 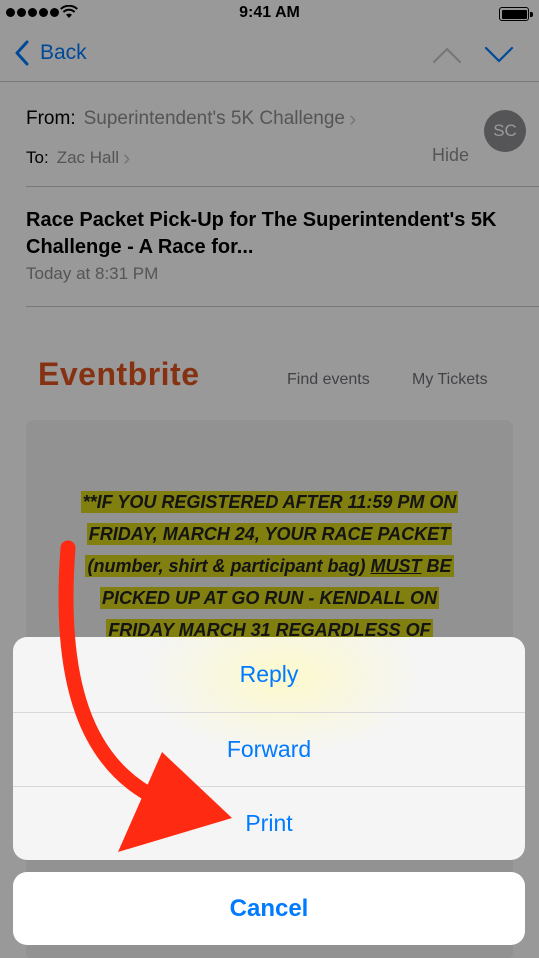 I want to click on print-button: Print, so click(x=269, y=823).